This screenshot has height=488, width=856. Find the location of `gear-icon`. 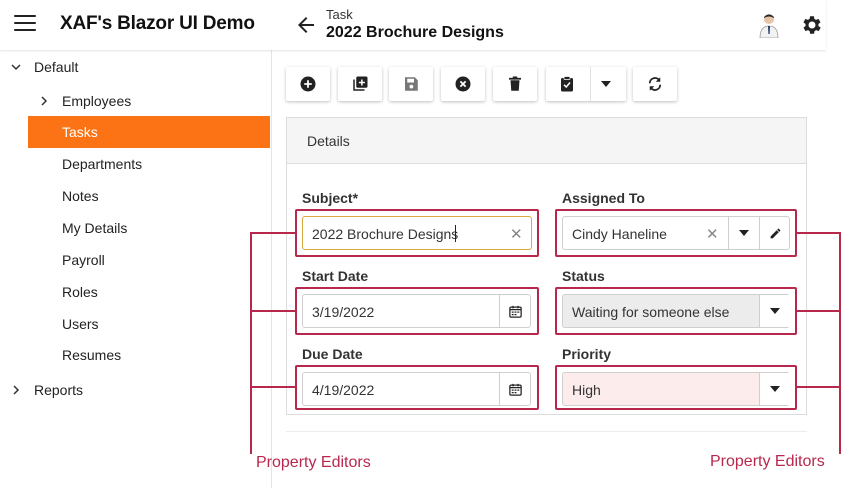

gear-icon is located at coordinates (812, 25).